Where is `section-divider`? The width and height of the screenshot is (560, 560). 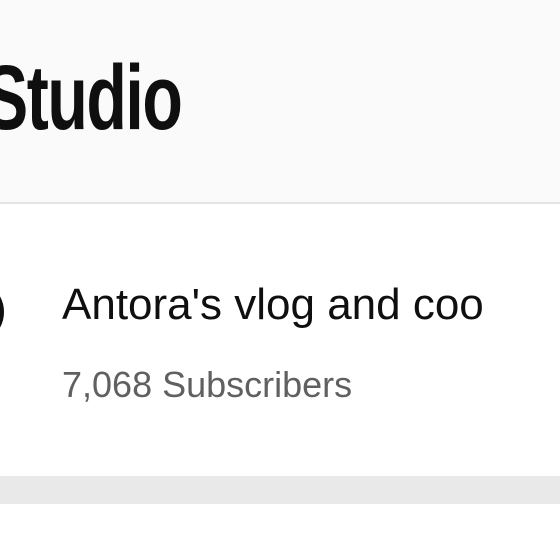
section-divider is located at coordinates (280, 490).